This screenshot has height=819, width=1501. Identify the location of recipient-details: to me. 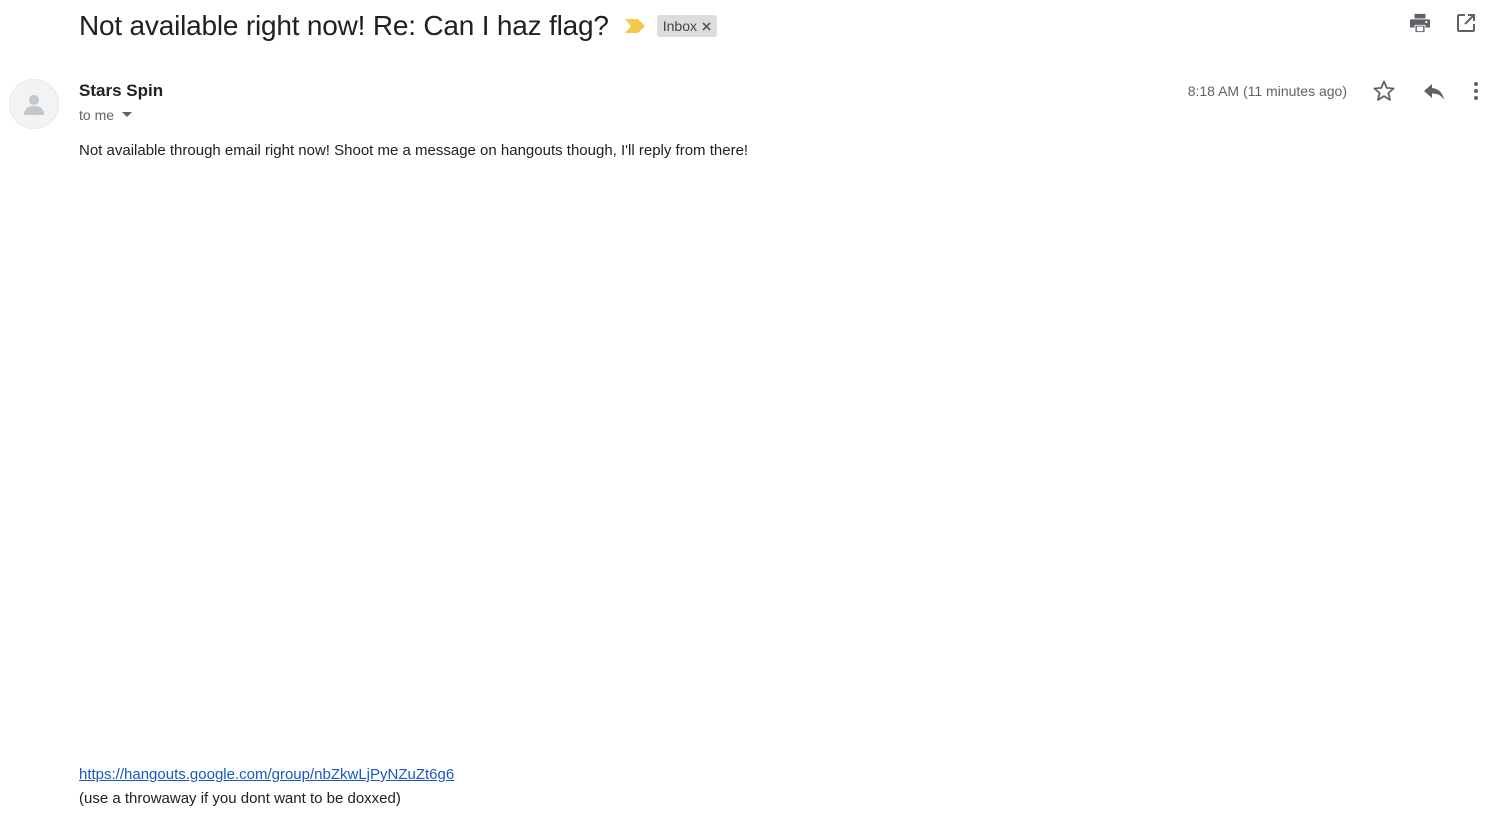
(106, 115).